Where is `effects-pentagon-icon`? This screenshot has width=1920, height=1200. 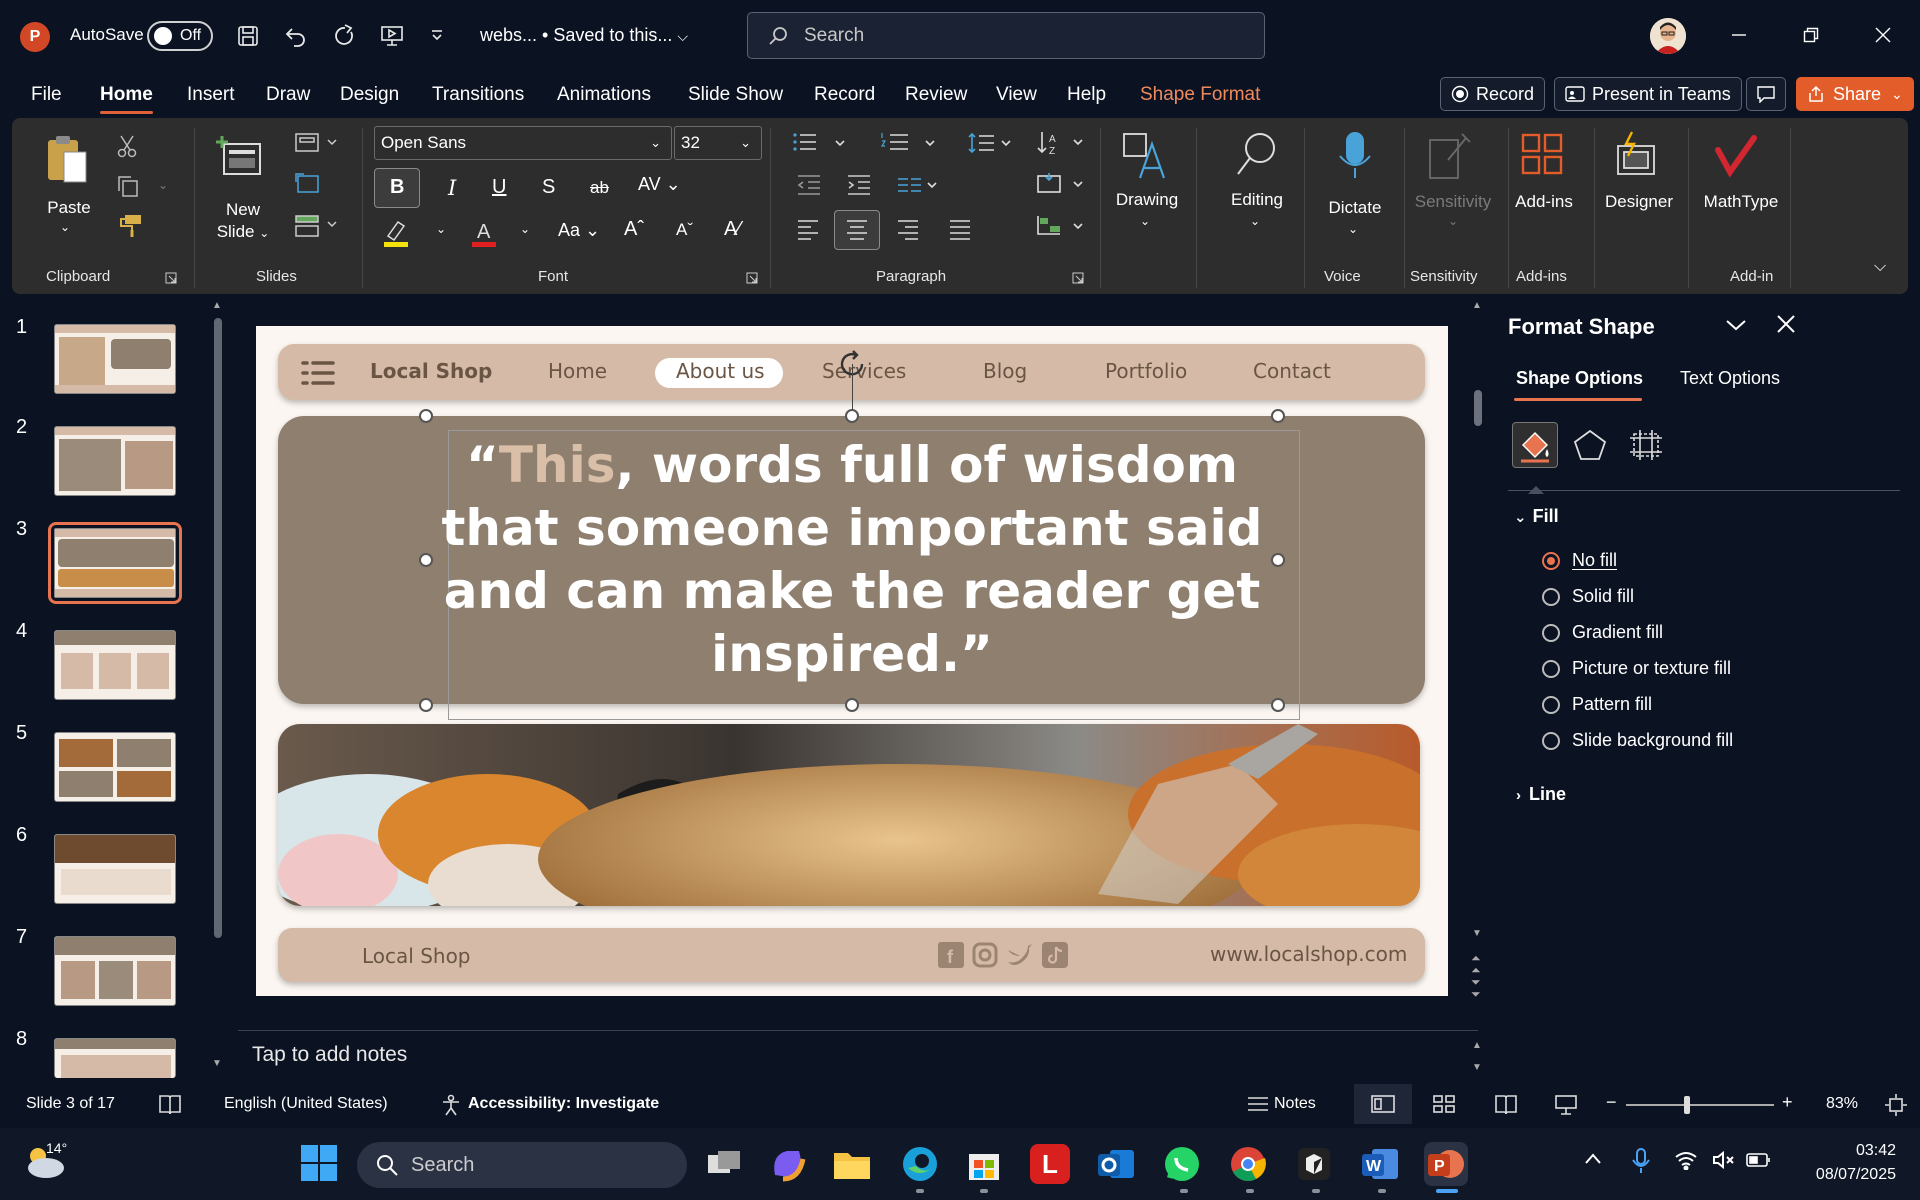 effects-pentagon-icon is located at coordinates (1590, 445).